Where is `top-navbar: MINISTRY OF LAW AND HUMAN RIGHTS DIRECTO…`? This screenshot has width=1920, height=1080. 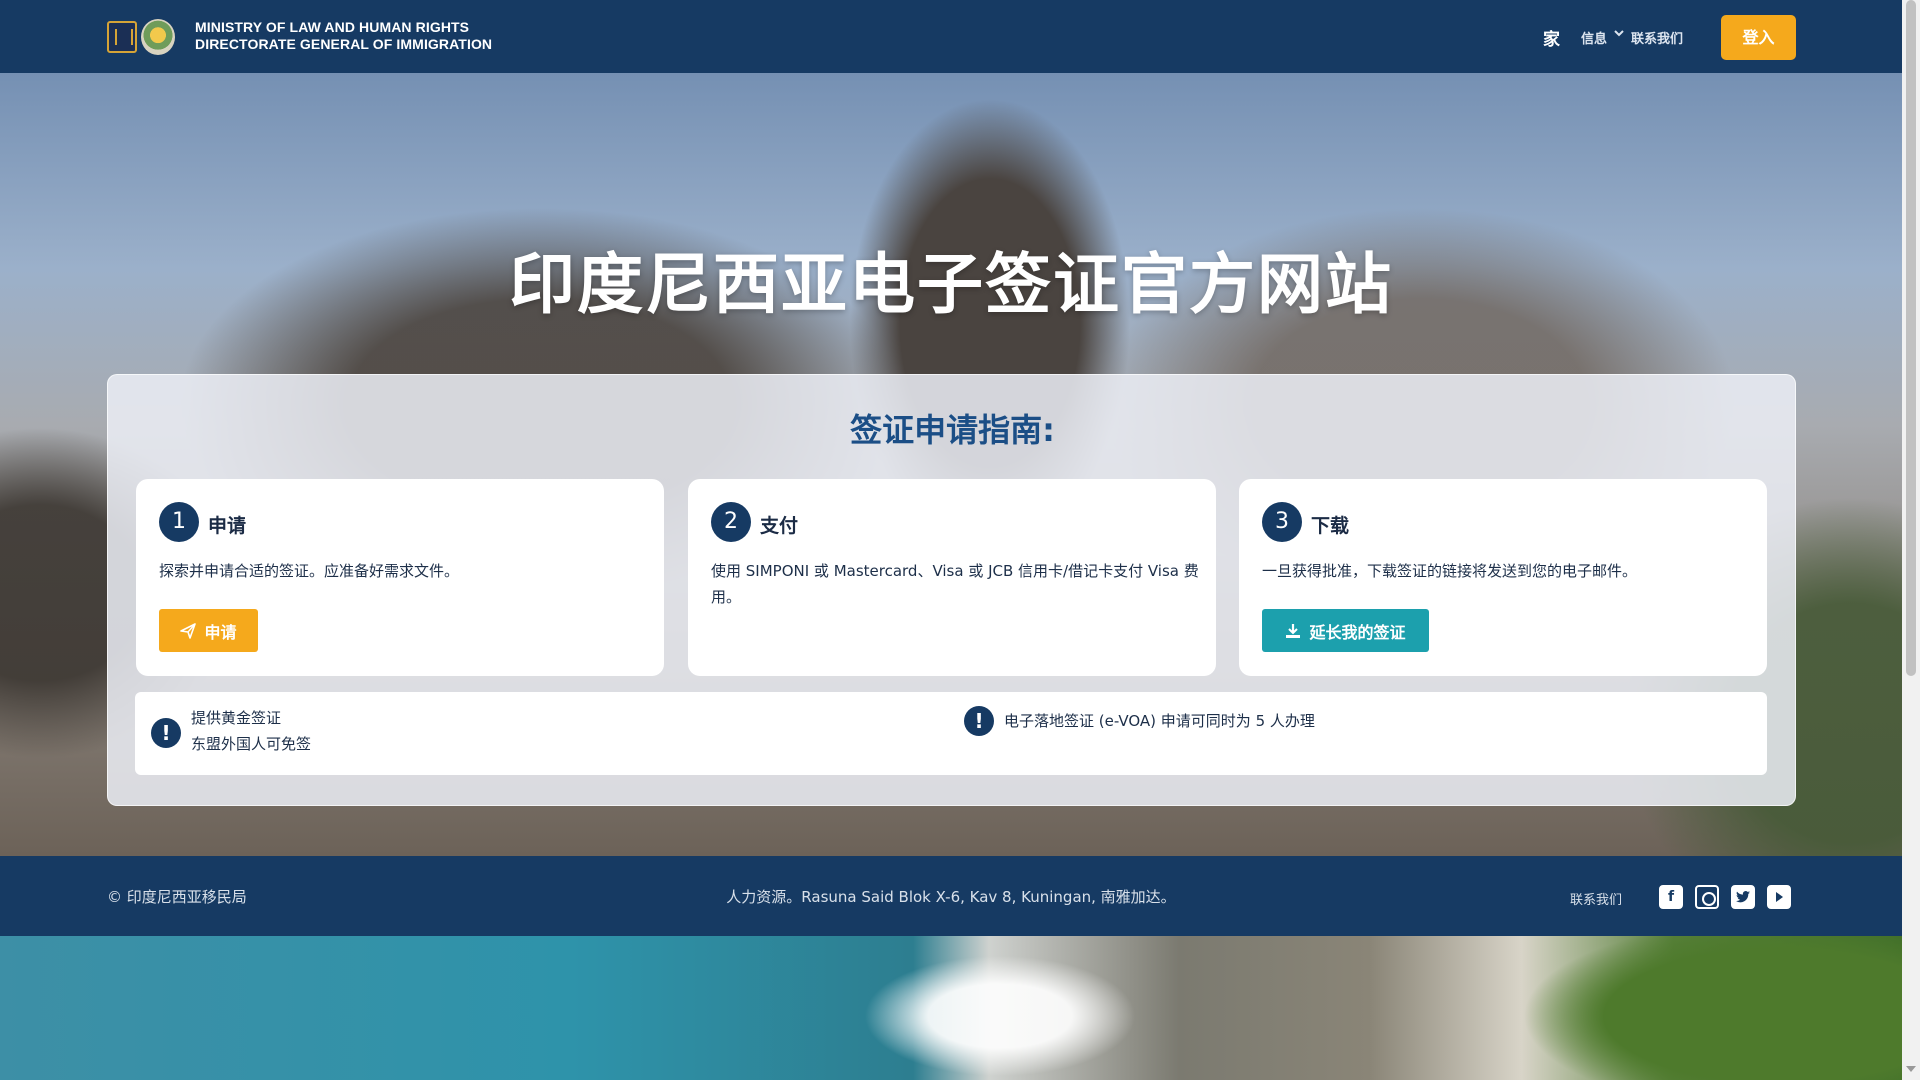 top-navbar: MINISTRY OF LAW AND HUMAN RIGHTS DIRECTO… is located at coordinates (951, 36).